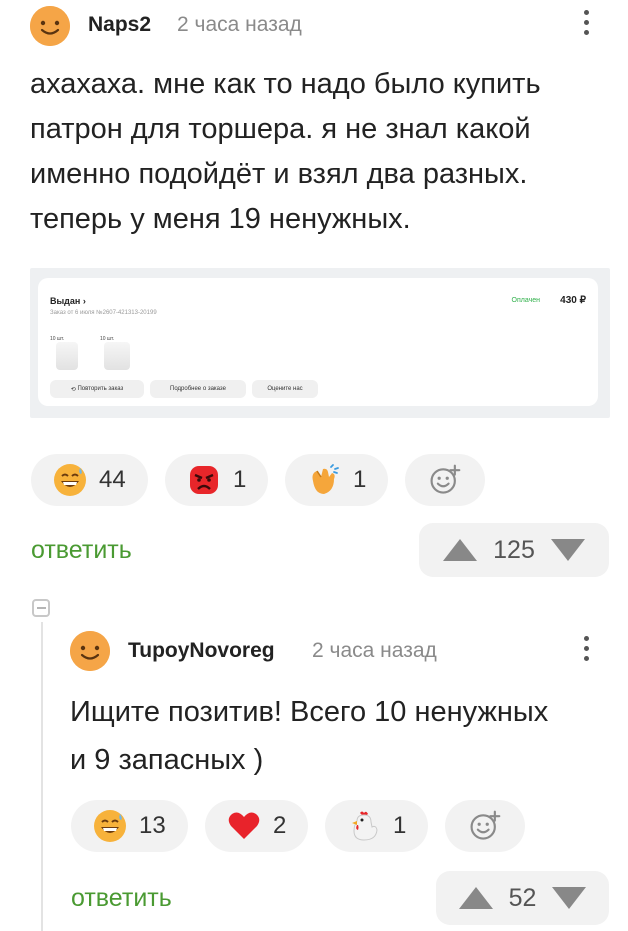 The image size is (628, 931). I want to click on order-paid-status: Оплачен, so click(525, 300).